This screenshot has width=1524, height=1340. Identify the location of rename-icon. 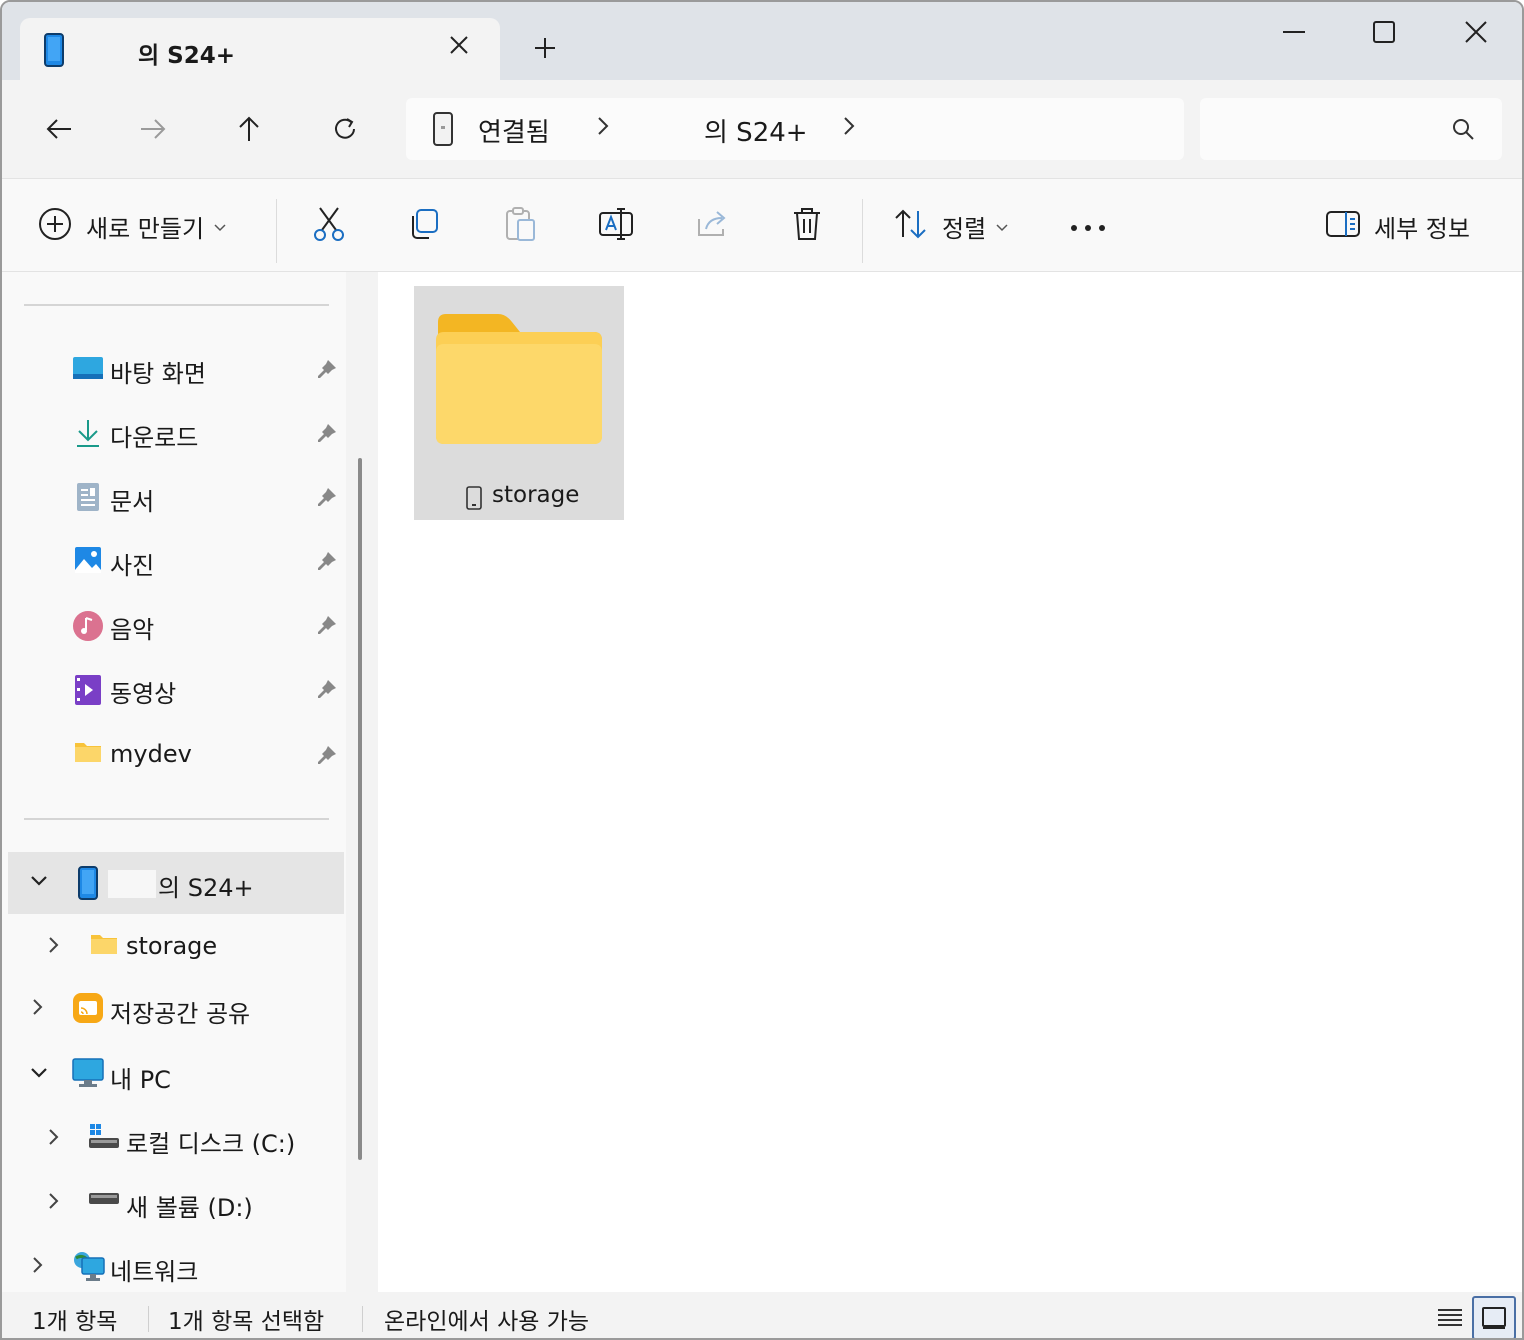
(616, 226).